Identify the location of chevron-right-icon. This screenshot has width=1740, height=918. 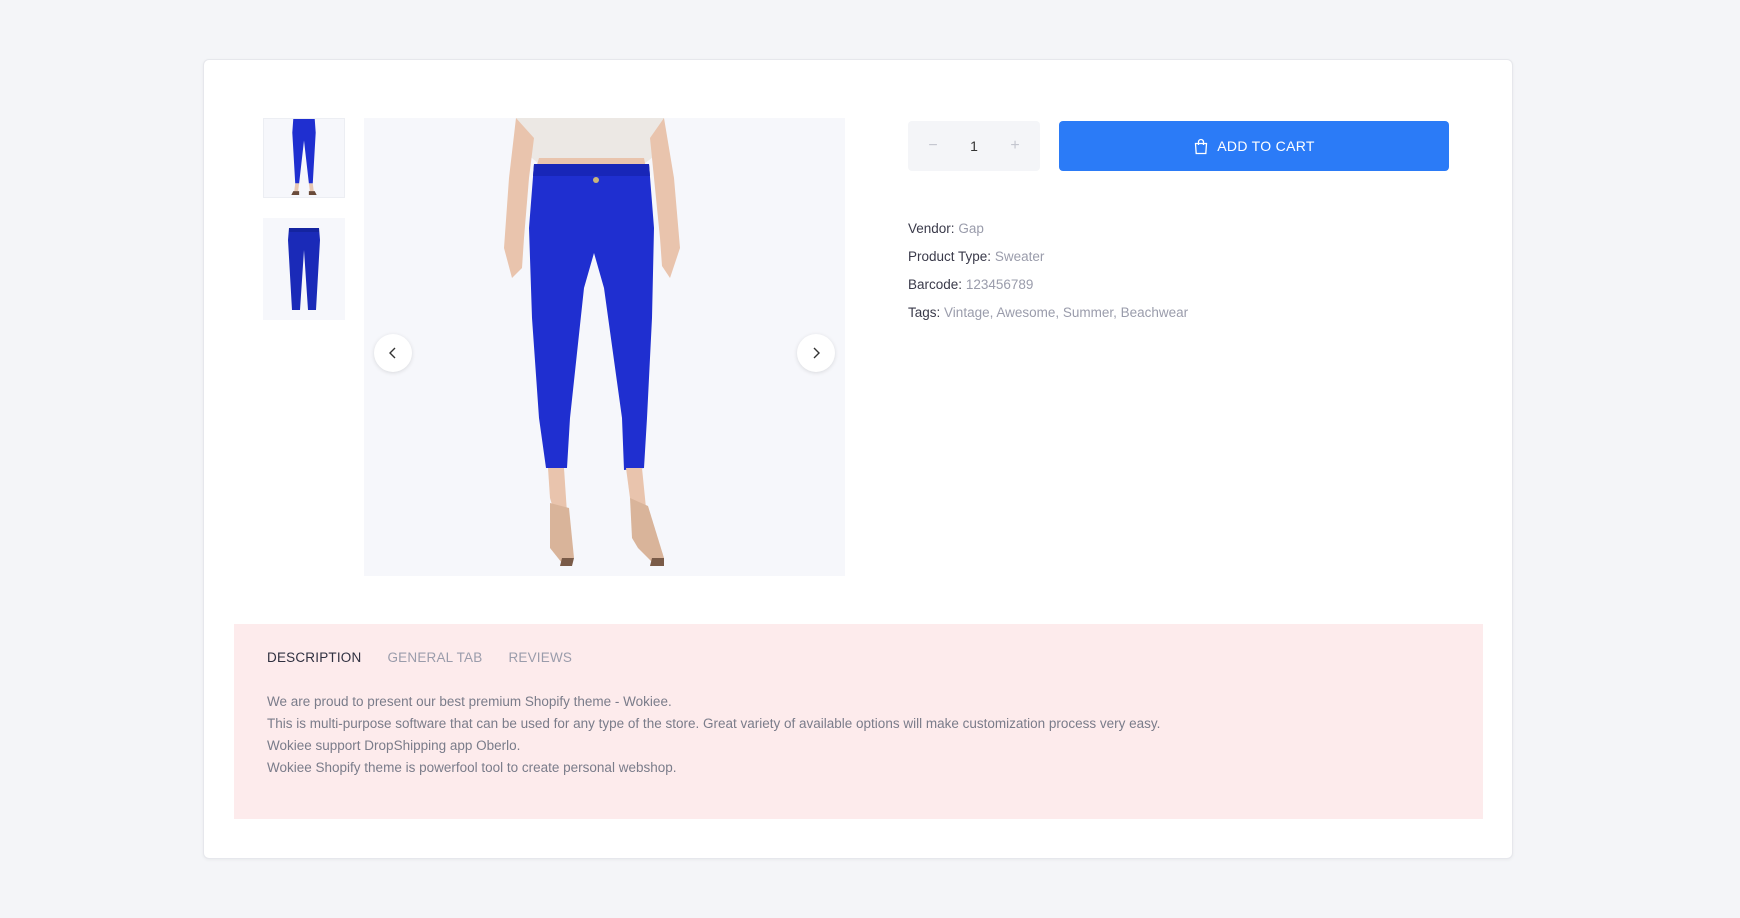
(816, 353).